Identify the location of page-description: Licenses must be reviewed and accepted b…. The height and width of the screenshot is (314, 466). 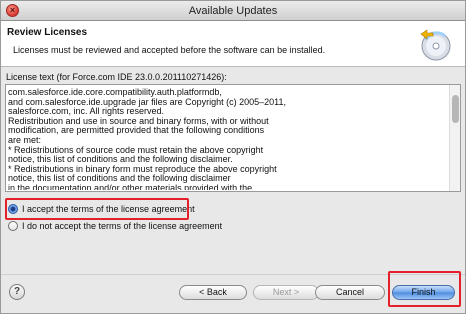
(169, 50).